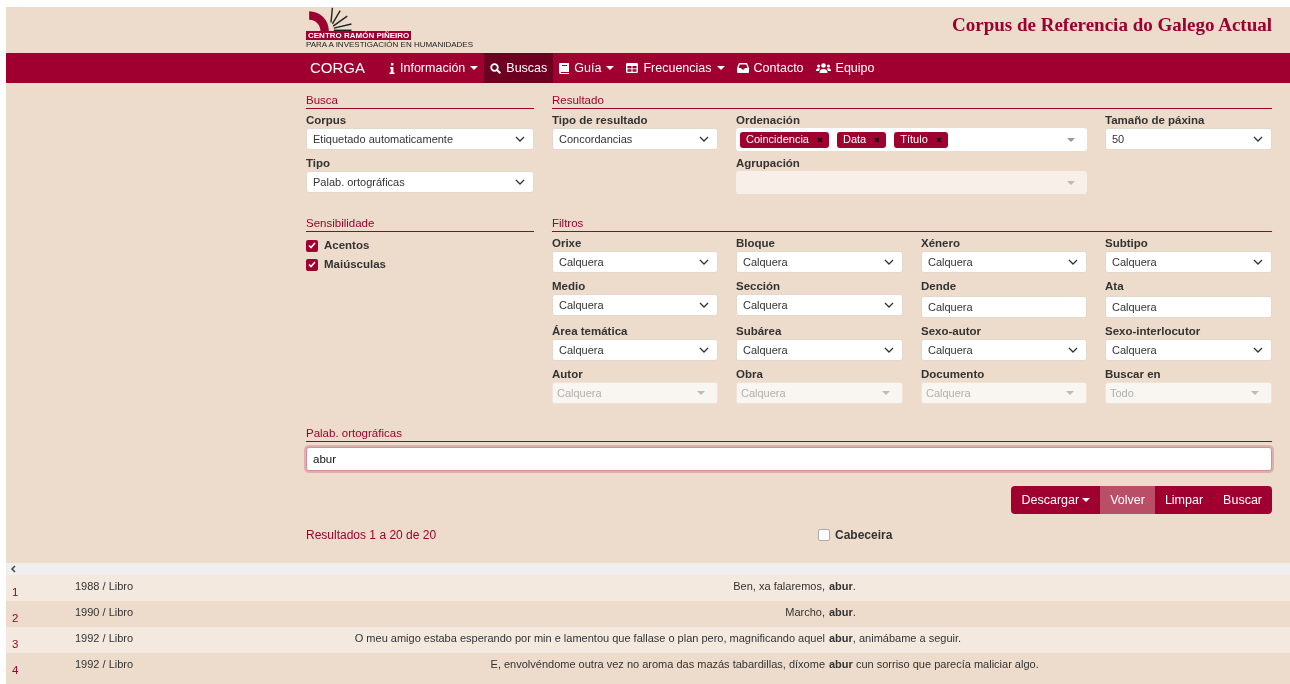 This screenshot has width=1290, height=684. I want to click on action-button: Descargar, so click(1056, 500).